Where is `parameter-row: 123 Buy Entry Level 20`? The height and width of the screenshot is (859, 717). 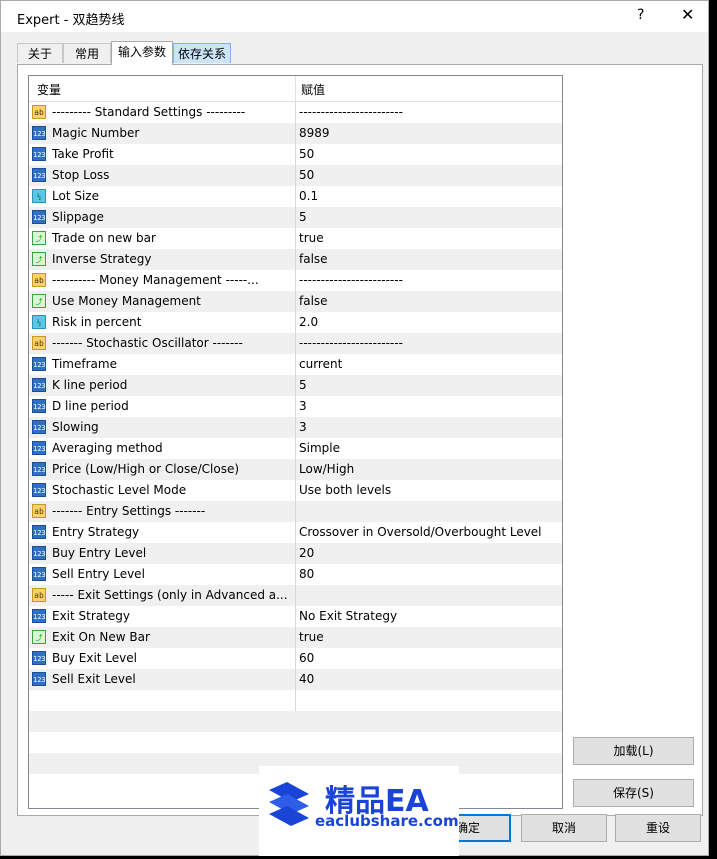
parameter-row: 123 Buy Entry Level 20 is located at coordinates (295, 553).